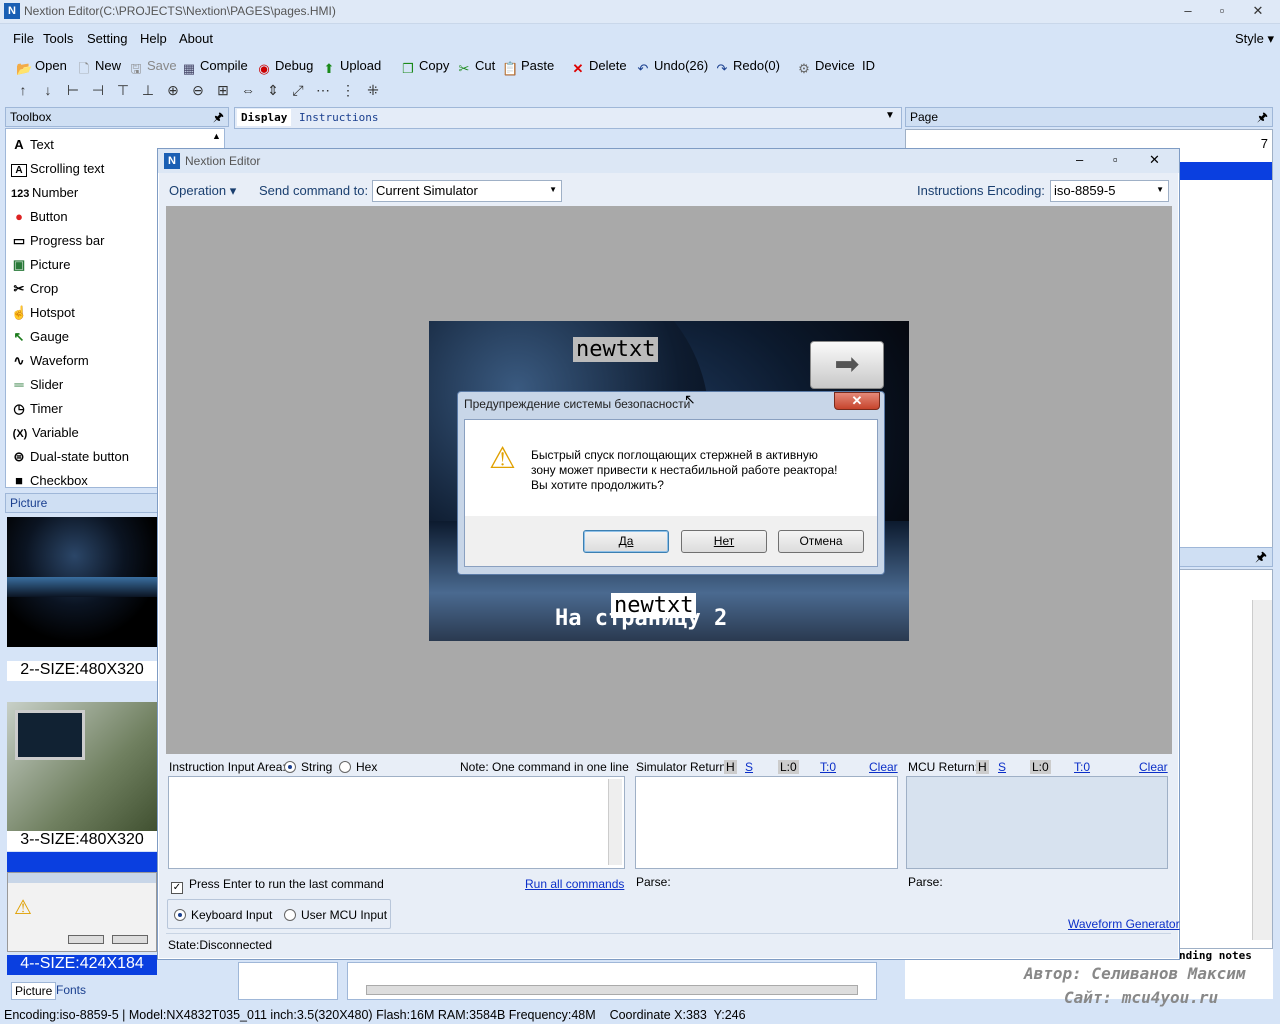  What do you see at coordinates (98, 92) in the screenshot?
I see `align-right-icon: ⊣` at bounding box center [98, 92].